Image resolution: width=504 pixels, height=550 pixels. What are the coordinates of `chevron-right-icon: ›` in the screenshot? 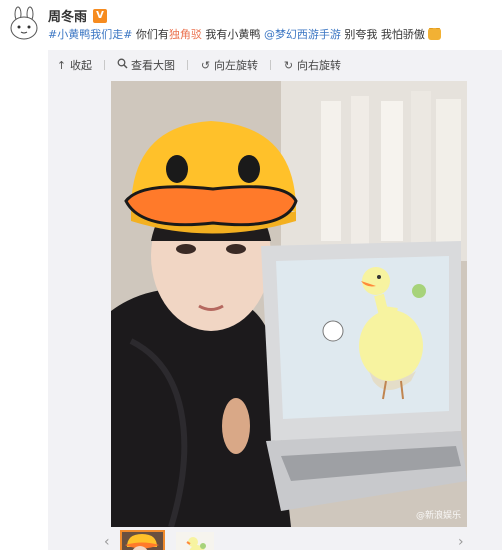 It's located at (461, 542).